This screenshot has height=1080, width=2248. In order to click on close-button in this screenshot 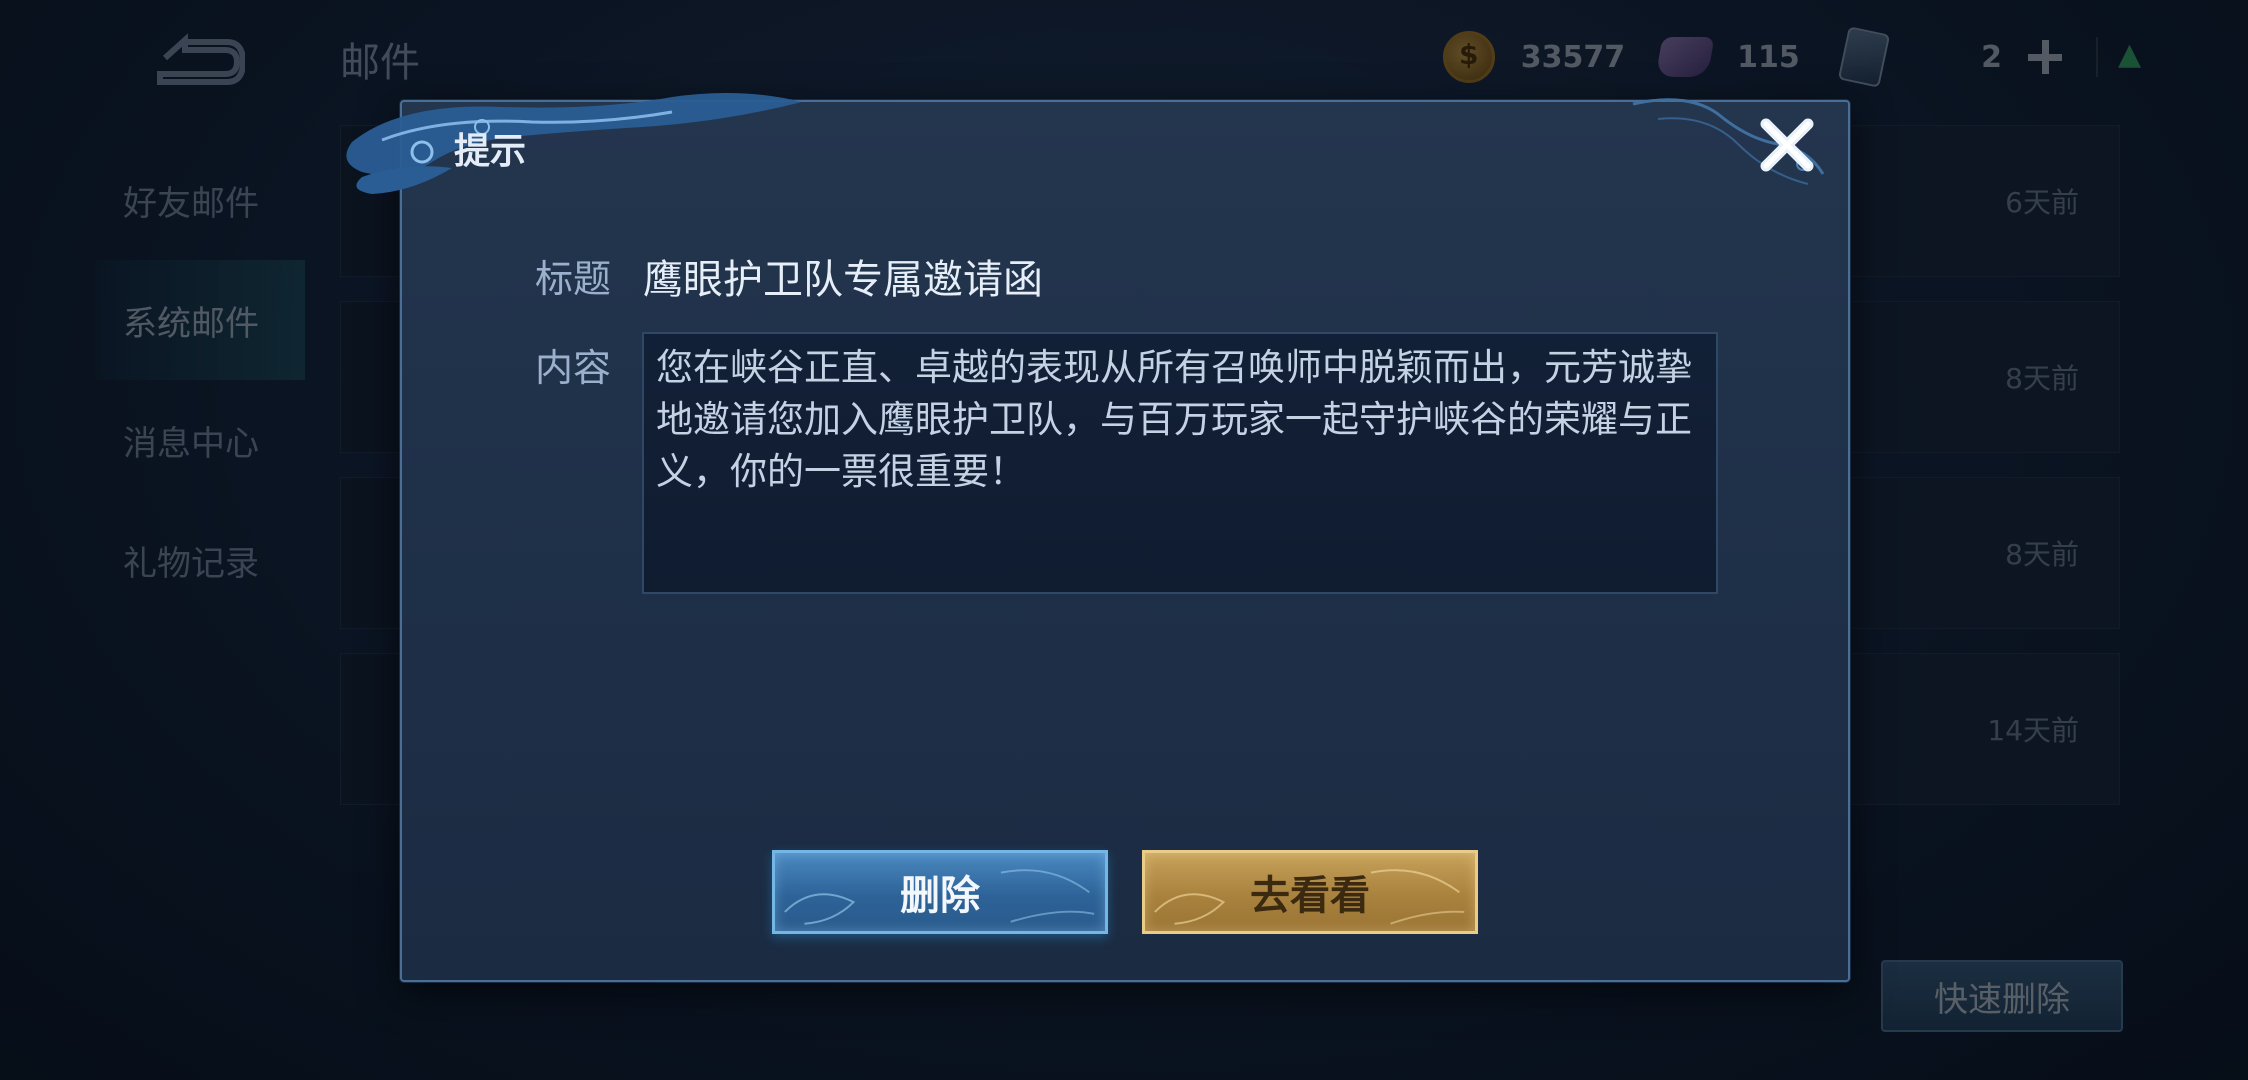, I will do `click(1787, 145)`.